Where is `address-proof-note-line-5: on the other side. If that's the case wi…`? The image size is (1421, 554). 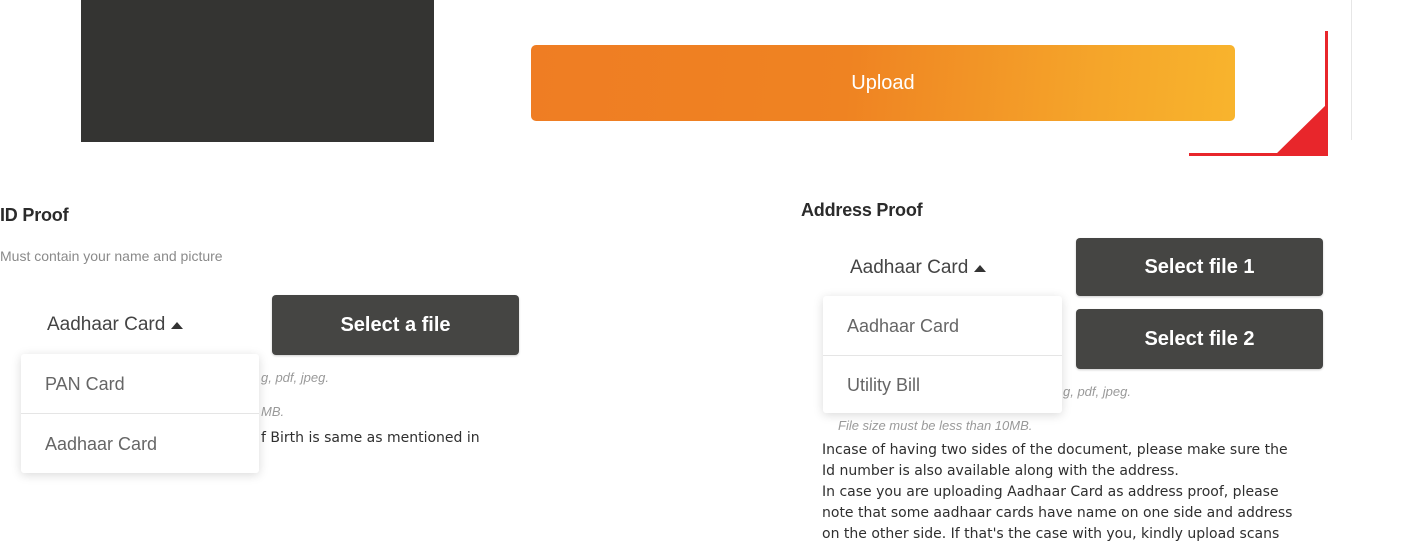
address-proof-note-line-5: on the other side. If that's the case wi… is located at coordinates (1051, 534).